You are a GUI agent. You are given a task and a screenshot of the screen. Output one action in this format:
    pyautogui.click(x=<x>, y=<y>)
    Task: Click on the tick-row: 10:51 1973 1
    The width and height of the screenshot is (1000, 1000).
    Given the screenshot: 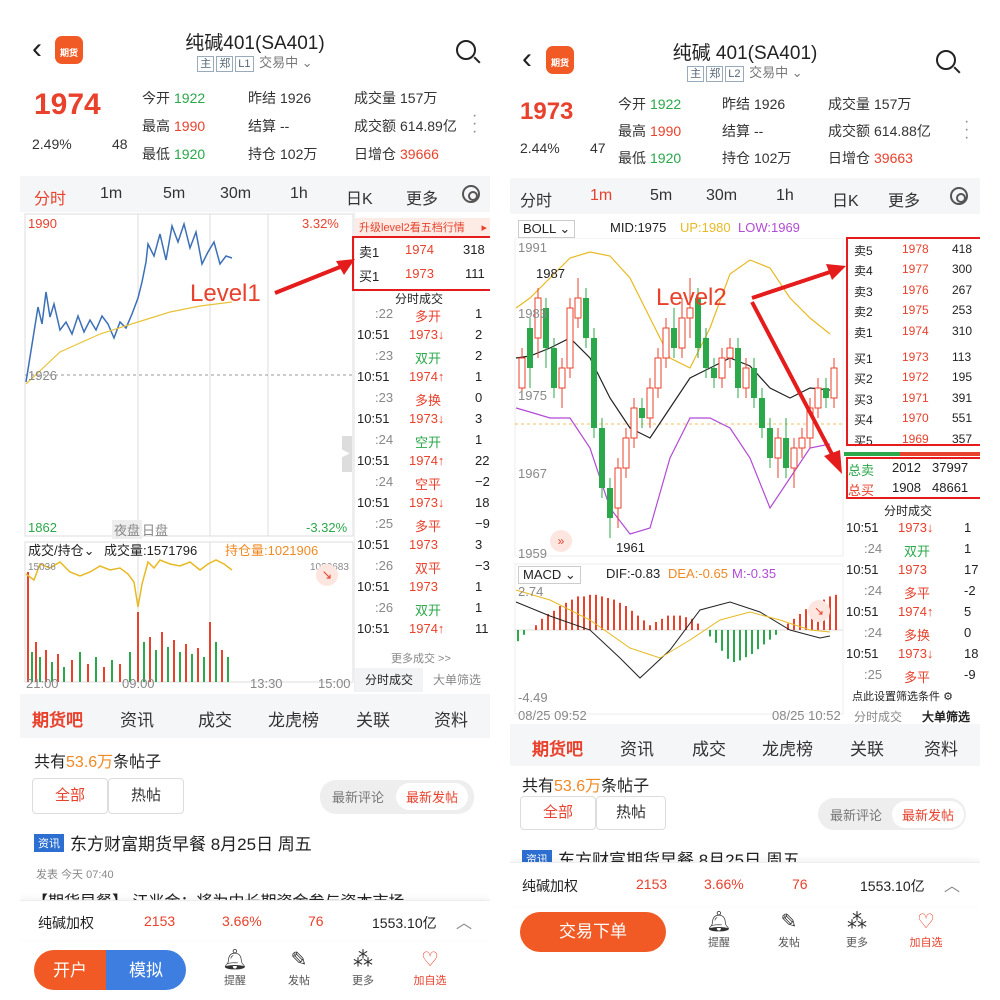 What is the action you would take?
    pyautogui.click(x=420, y=586)
    